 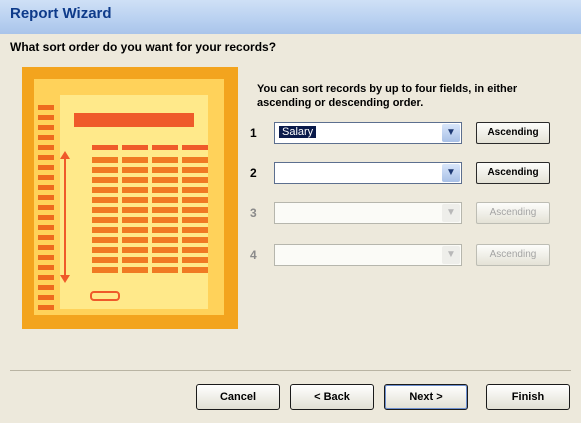 I want to click on title-bar: Report Wizard, so click(x=290, y=17).